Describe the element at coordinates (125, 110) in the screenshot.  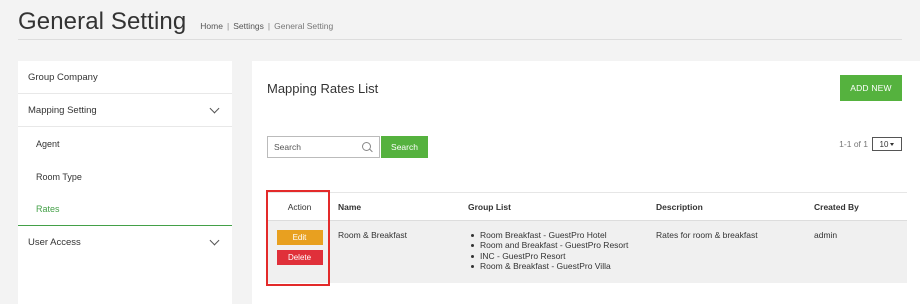
I see `sidebar-item-mapping-setting: Mapping Setting` at that location.